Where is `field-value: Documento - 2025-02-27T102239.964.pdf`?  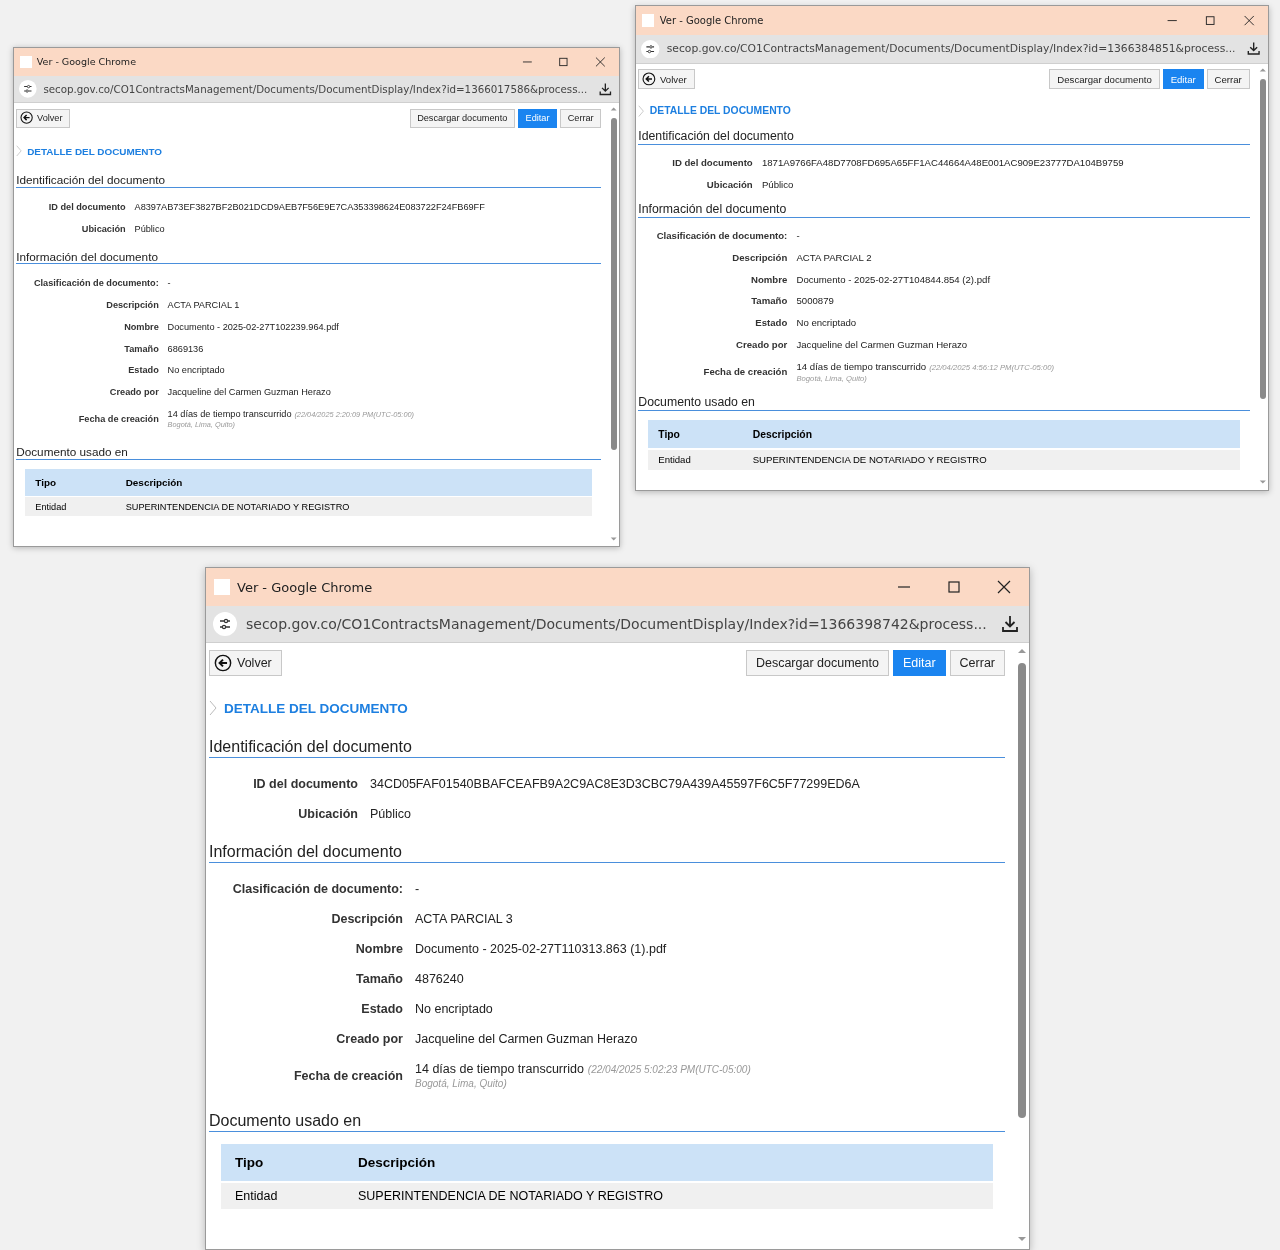 field-value: Documento - 2025-02-27T102239.964.pdf is located at coordinates (253, 326).